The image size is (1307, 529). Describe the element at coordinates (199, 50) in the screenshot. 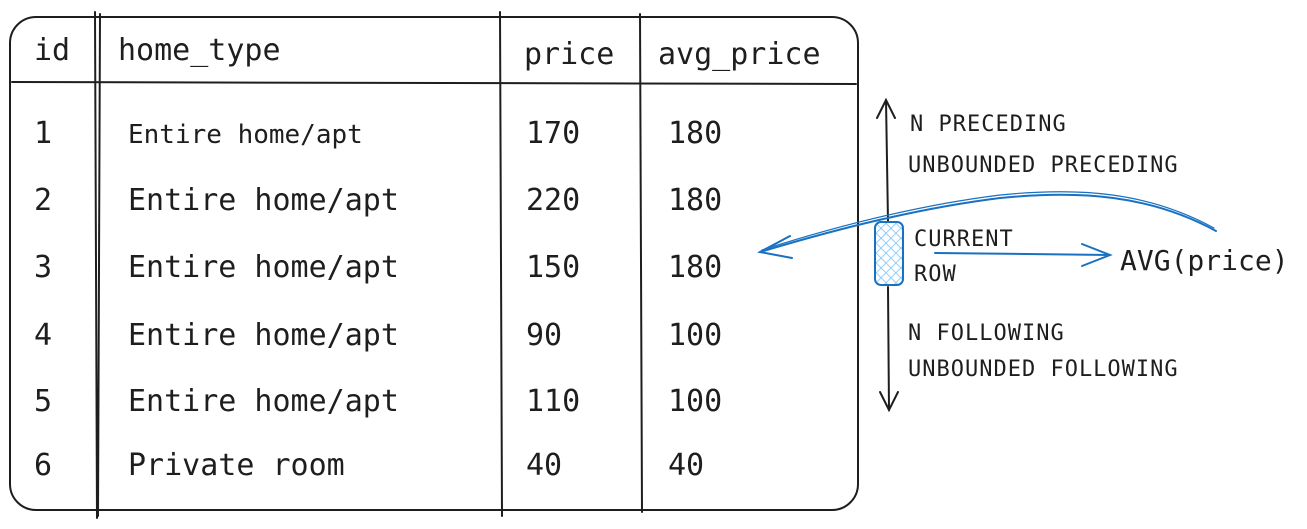

I see `header-home-type: home_type` at that location.